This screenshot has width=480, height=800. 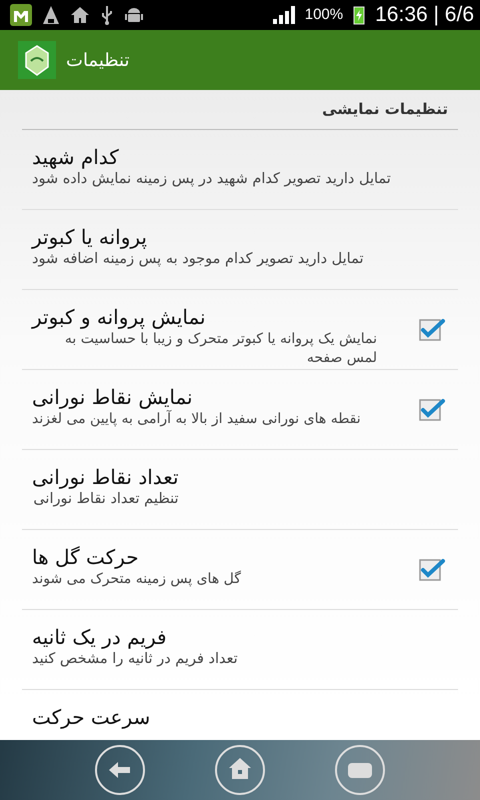 I want to click on preference-item: حرکت گل ها گل های پس زمینه متحرک می شوند, so click(x=240, y=570).